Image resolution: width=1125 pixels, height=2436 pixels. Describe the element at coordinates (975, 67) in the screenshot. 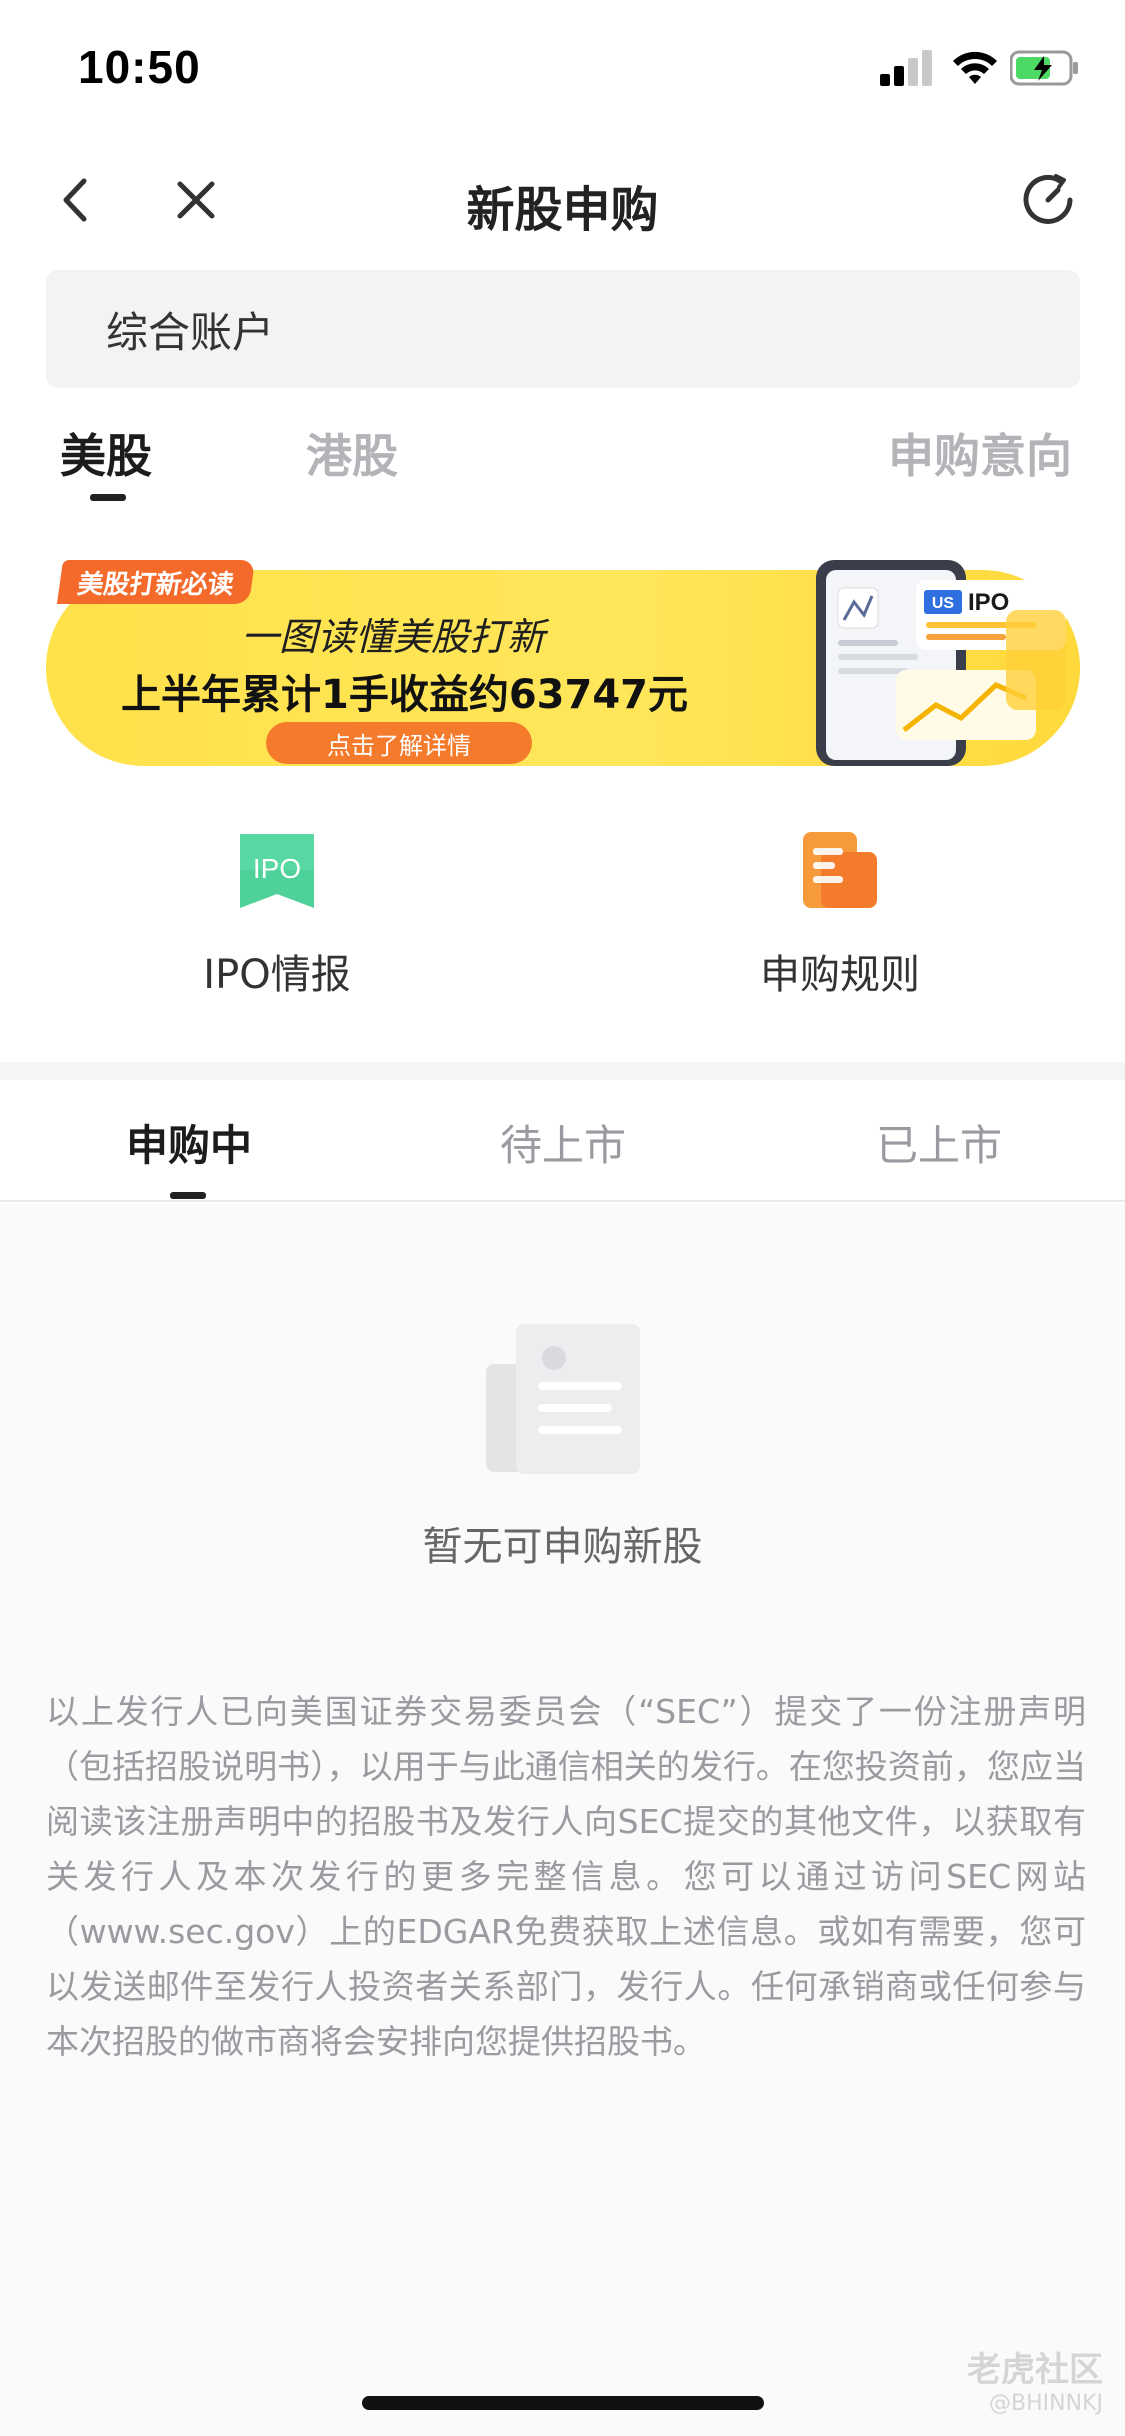

I see `wifi-icon` at that location.